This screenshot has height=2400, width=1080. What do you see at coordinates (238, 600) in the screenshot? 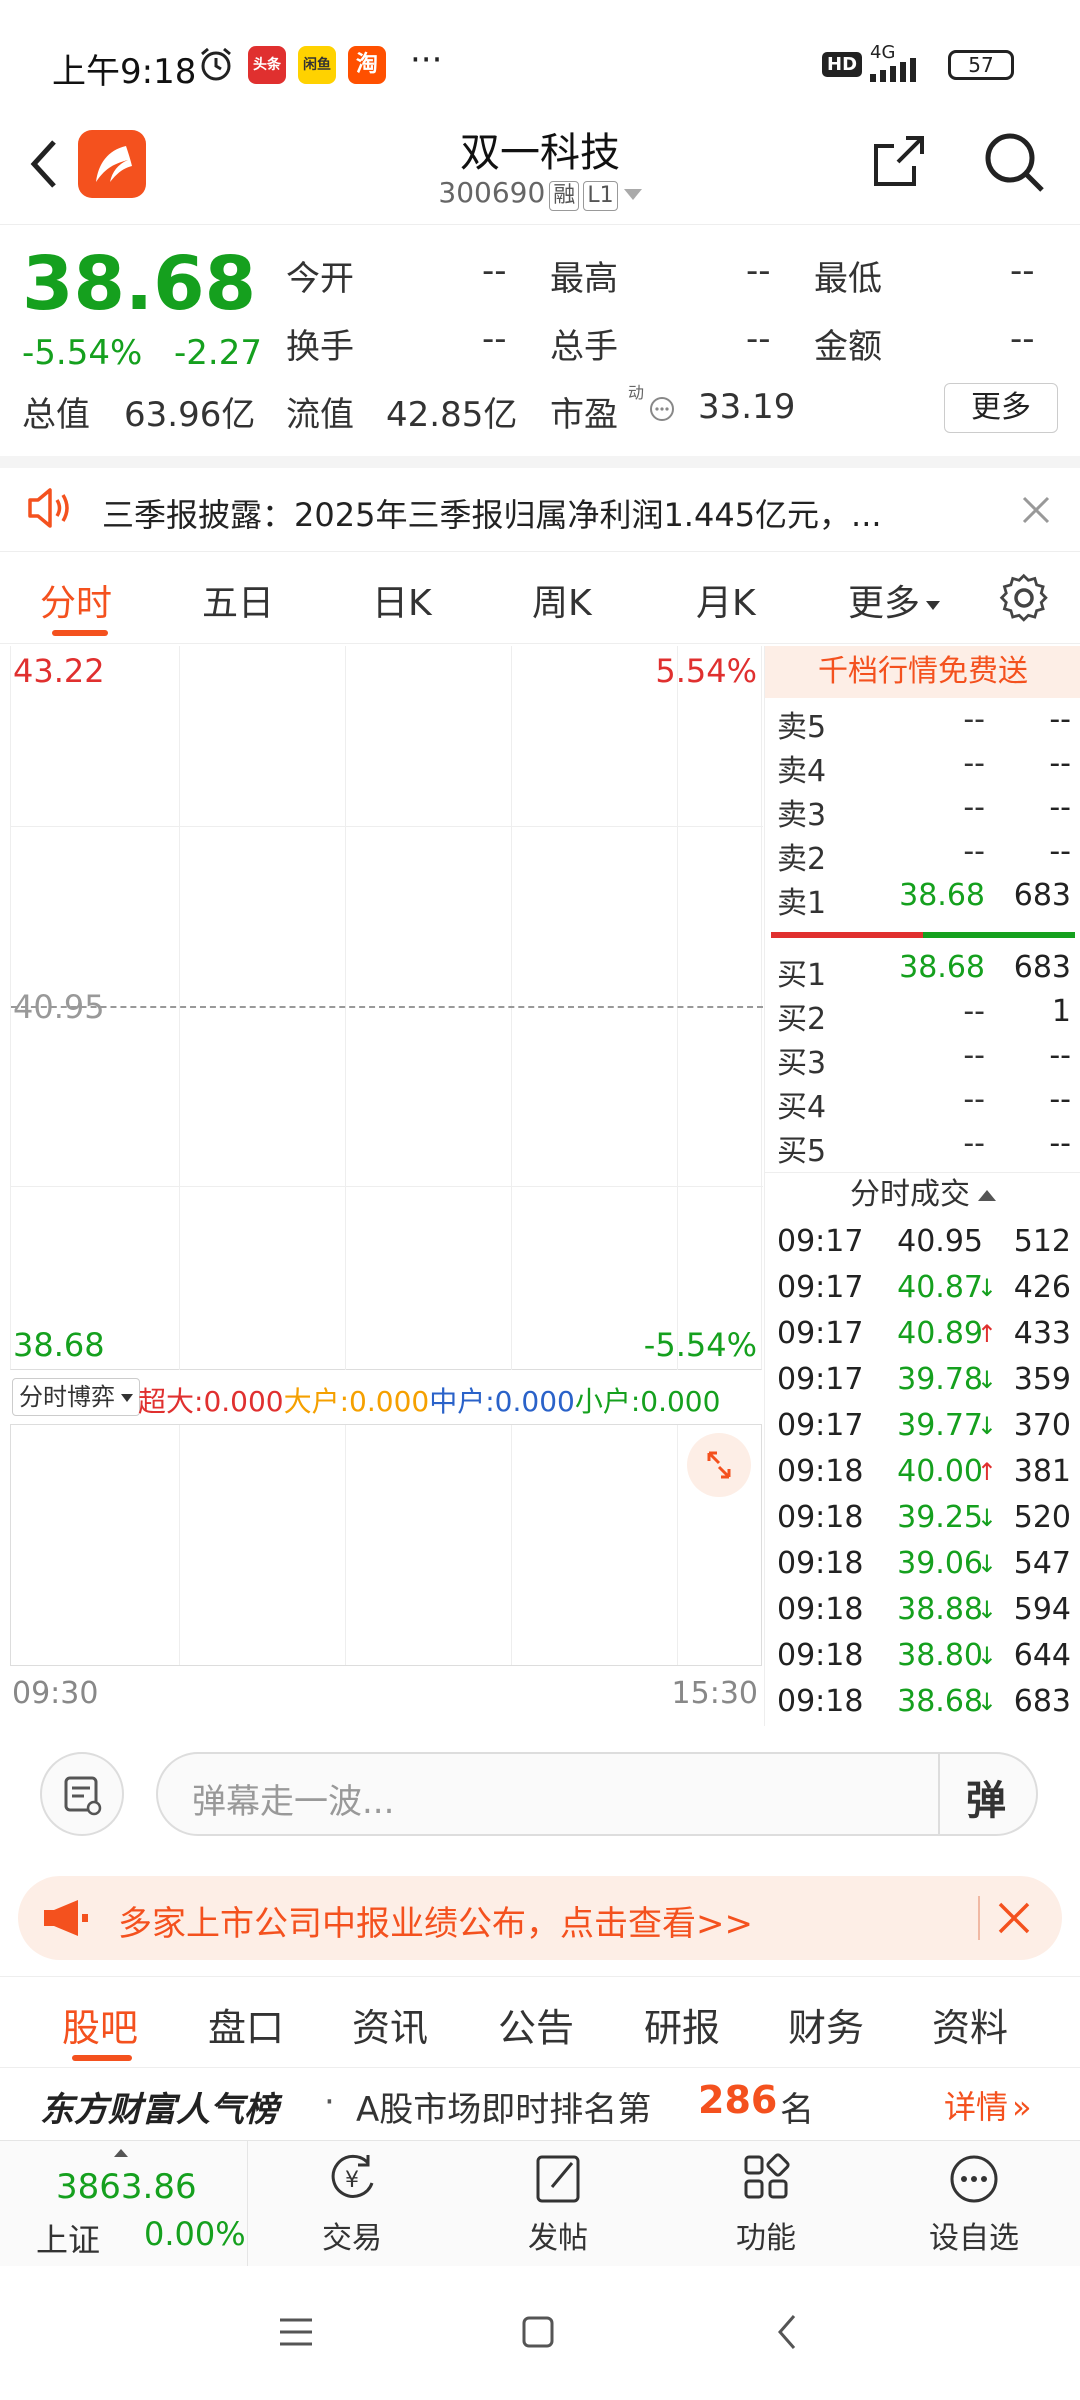
I see `tab-five-day: 五日` at bounding box center [238, 600].